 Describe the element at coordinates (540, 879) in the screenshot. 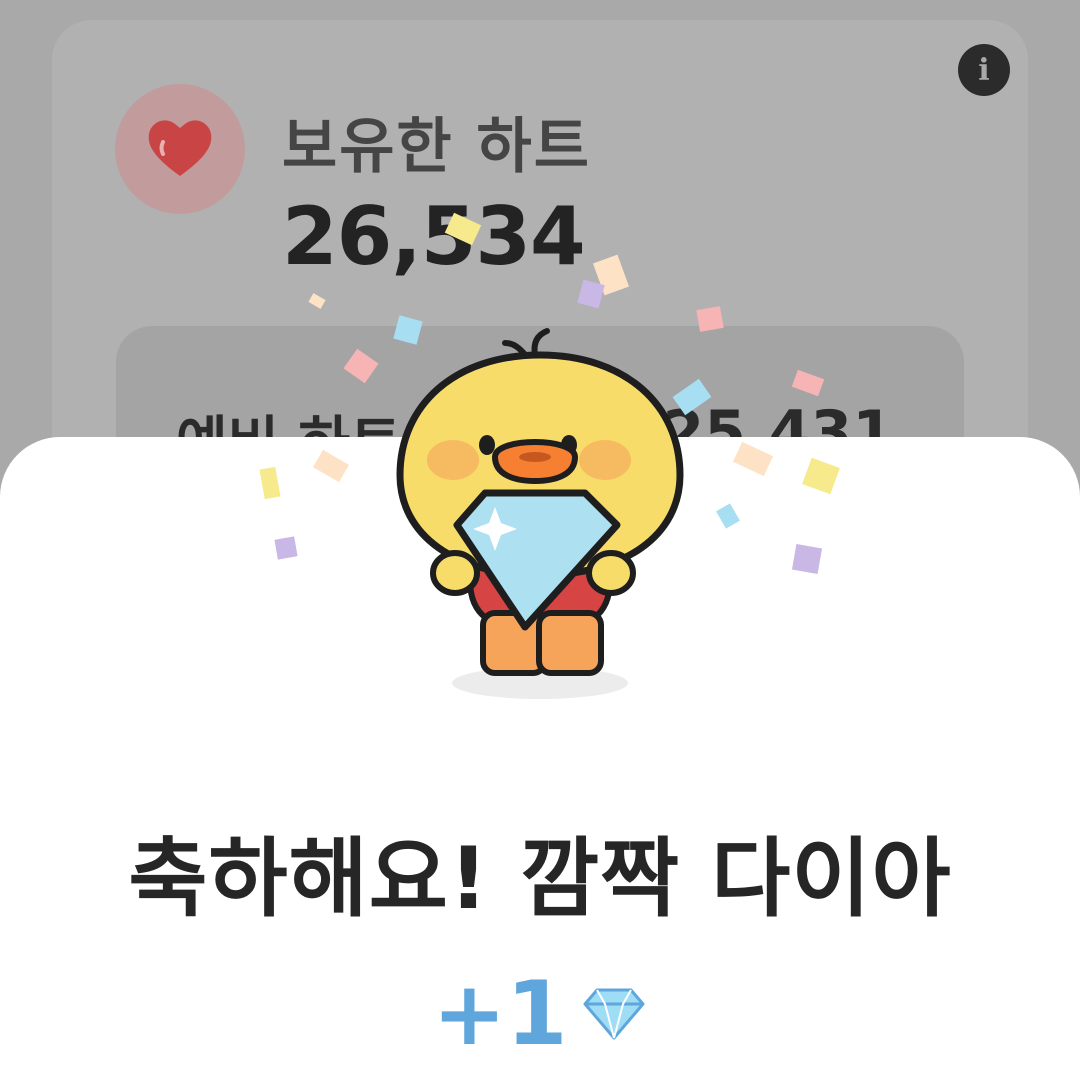

I see `congrats-title: 축하해요! 깜짝 다이아` at that location.